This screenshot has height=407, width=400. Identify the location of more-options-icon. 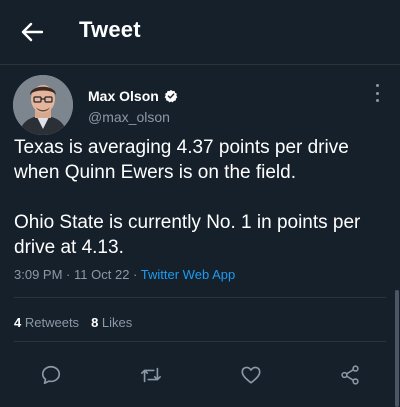
(377, 93).